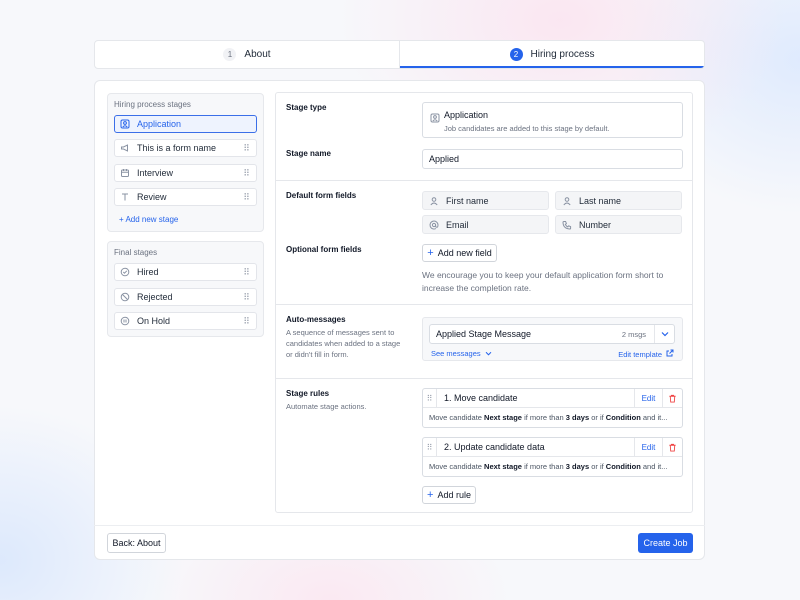  What do you see at coordinates (308, 393) in the screenshot?
I see `stage-rules-label: Stage rules` at bounding box center [308, 393].